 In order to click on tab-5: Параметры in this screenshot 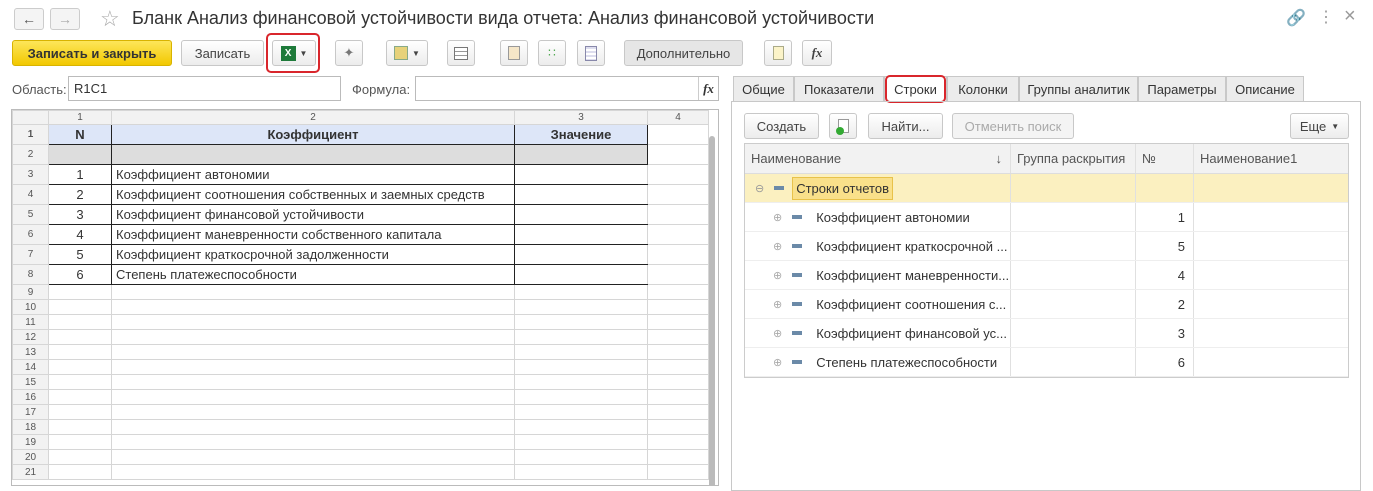, I will do `click(1182, 89)`.